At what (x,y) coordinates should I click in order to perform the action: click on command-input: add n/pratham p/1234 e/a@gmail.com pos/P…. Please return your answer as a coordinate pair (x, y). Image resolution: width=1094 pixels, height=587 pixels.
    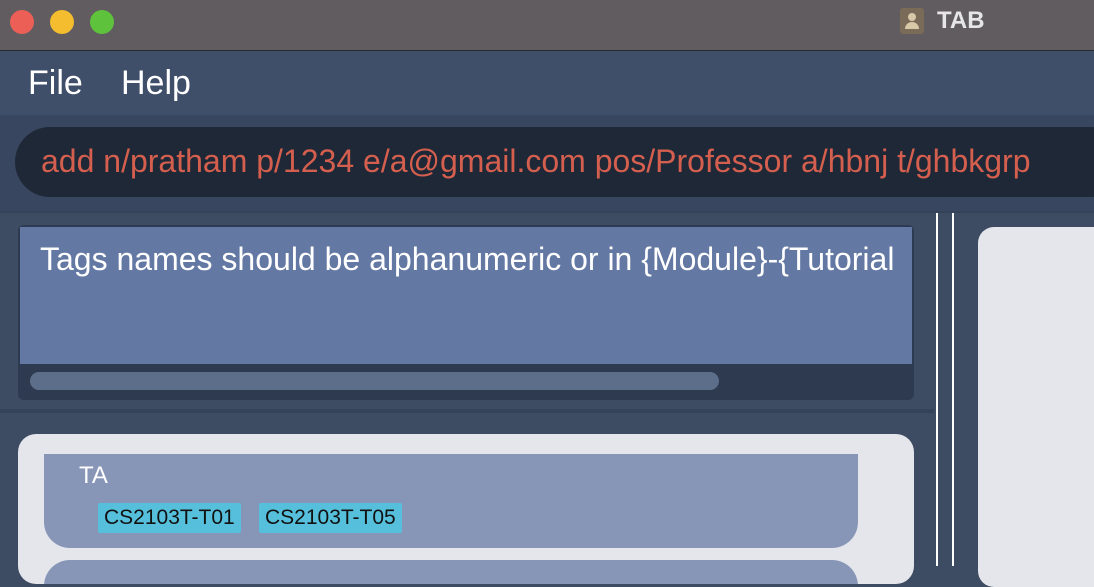
    Looking at the image, I should click on (554, 162).